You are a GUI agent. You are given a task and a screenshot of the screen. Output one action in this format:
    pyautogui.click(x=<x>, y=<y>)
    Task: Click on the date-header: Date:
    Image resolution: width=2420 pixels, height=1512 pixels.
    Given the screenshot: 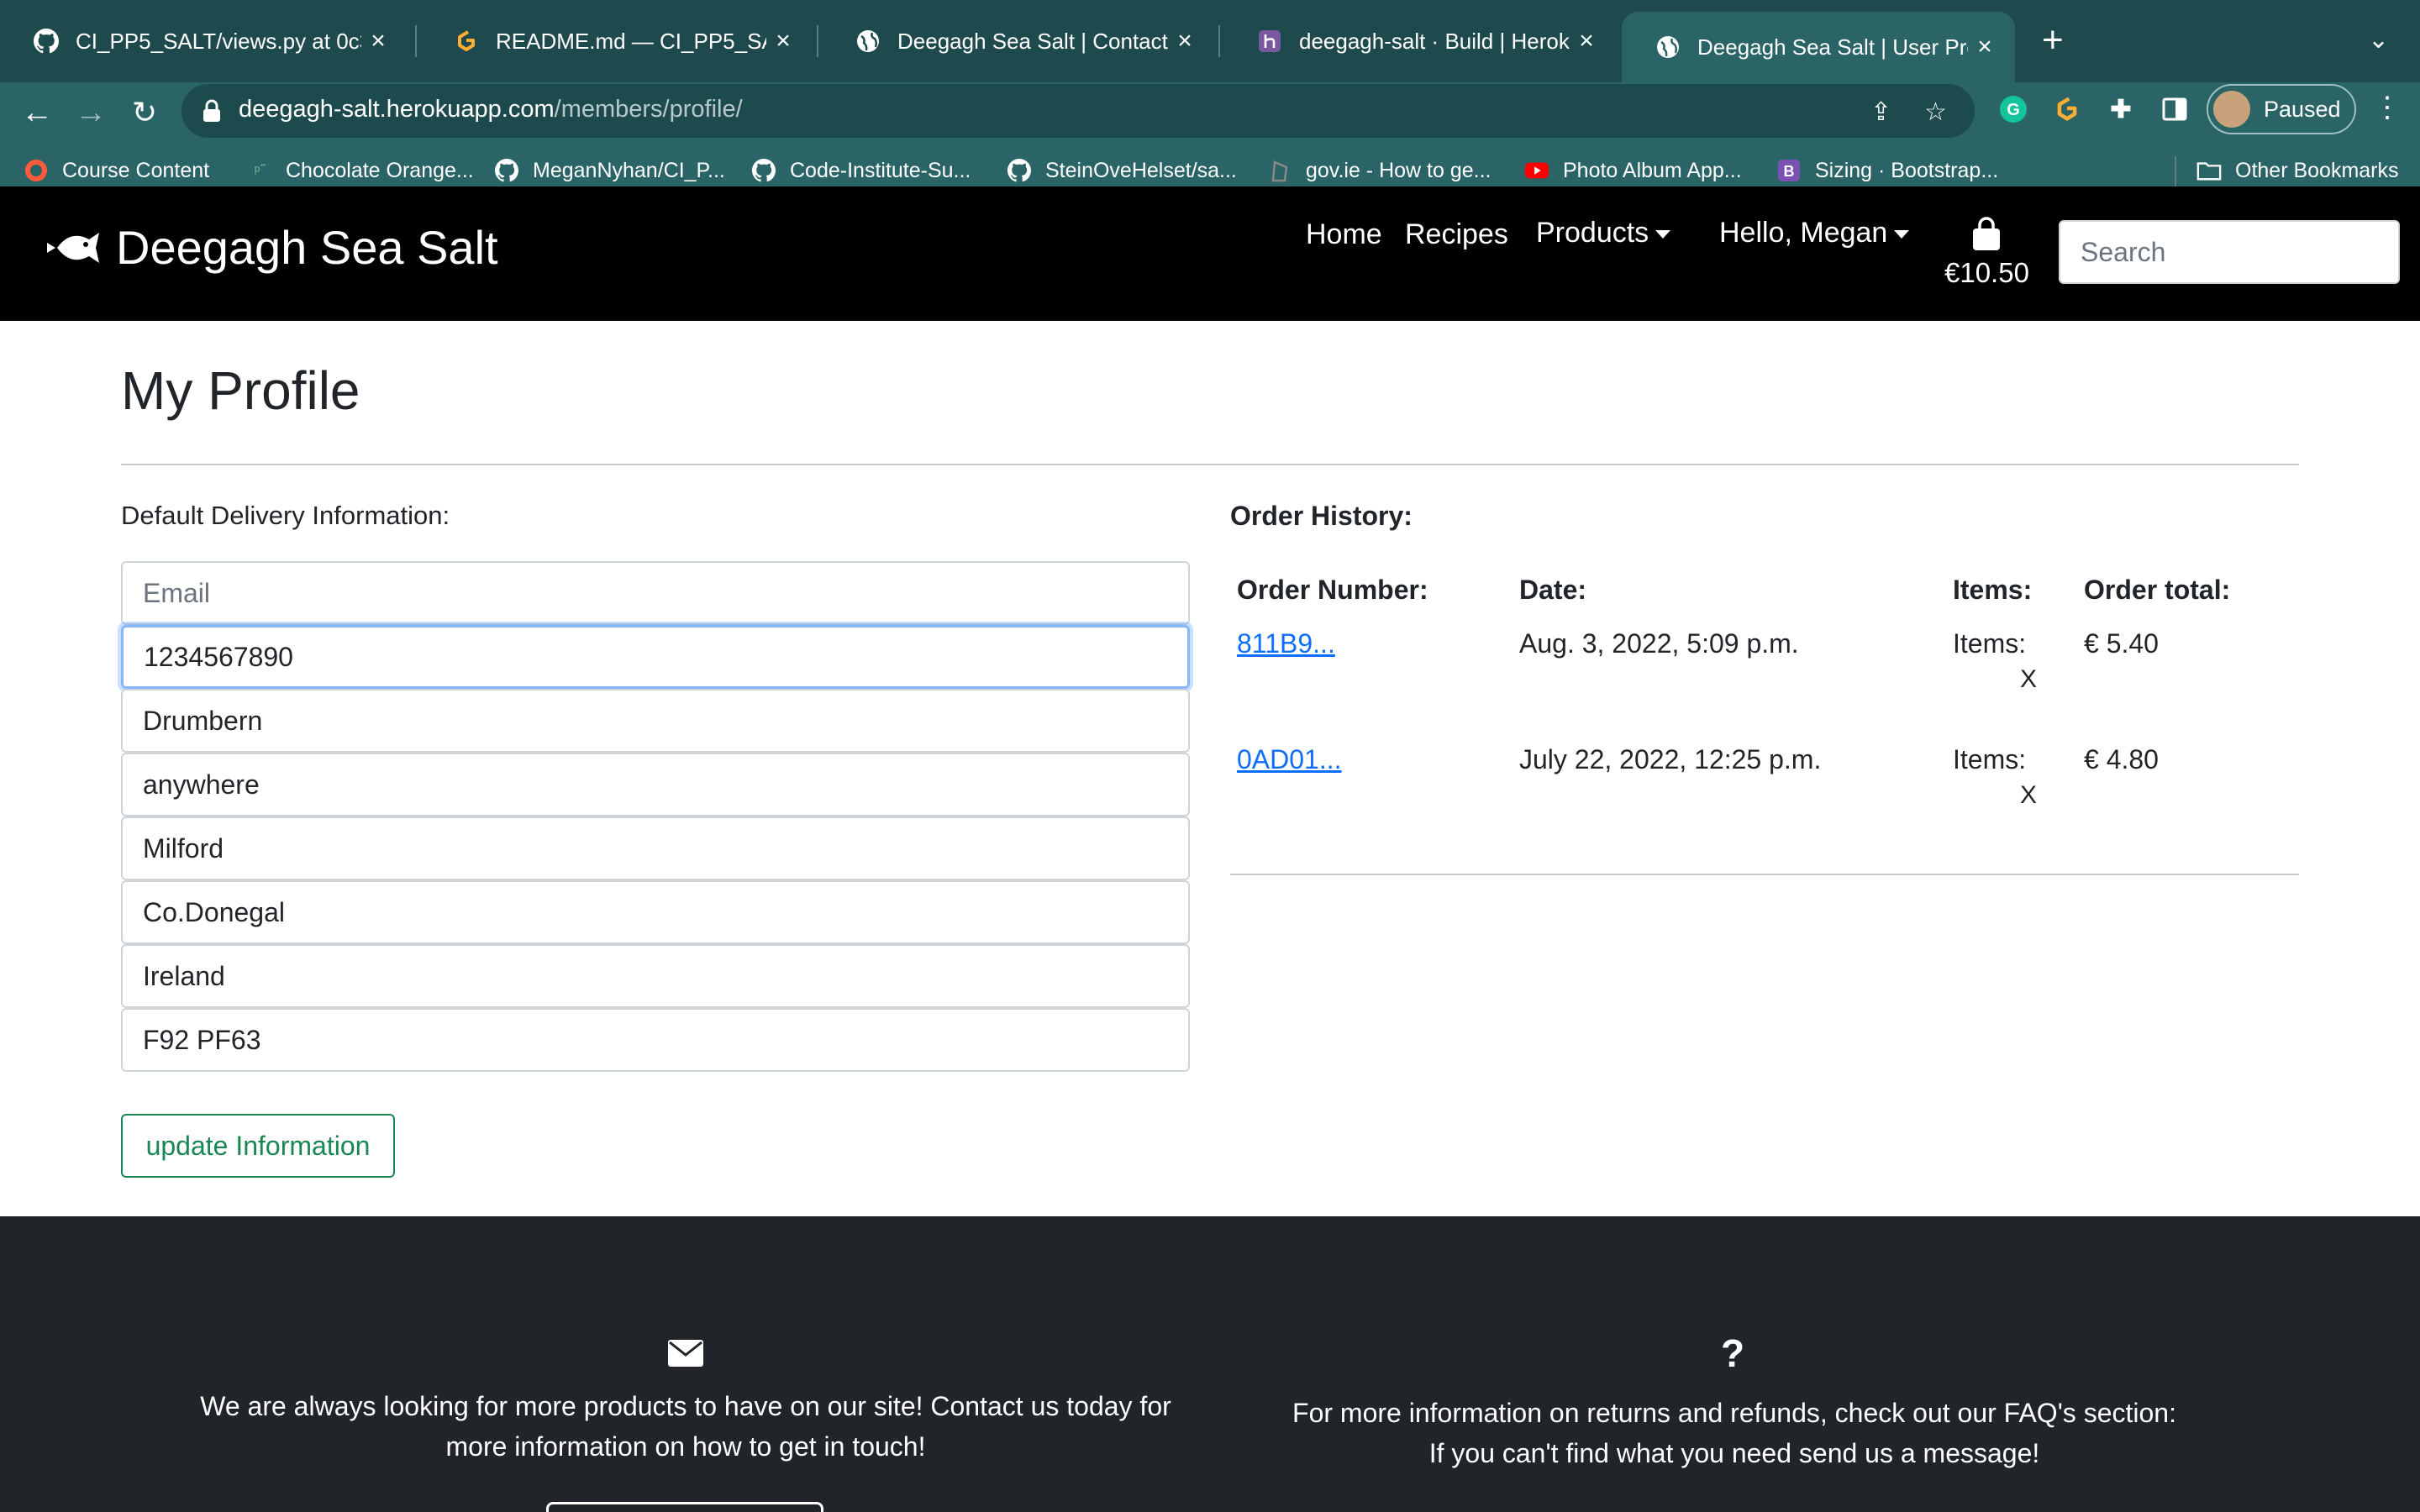 What is the action you would take?
    pyautogui.click(x=1553, y=590)
    